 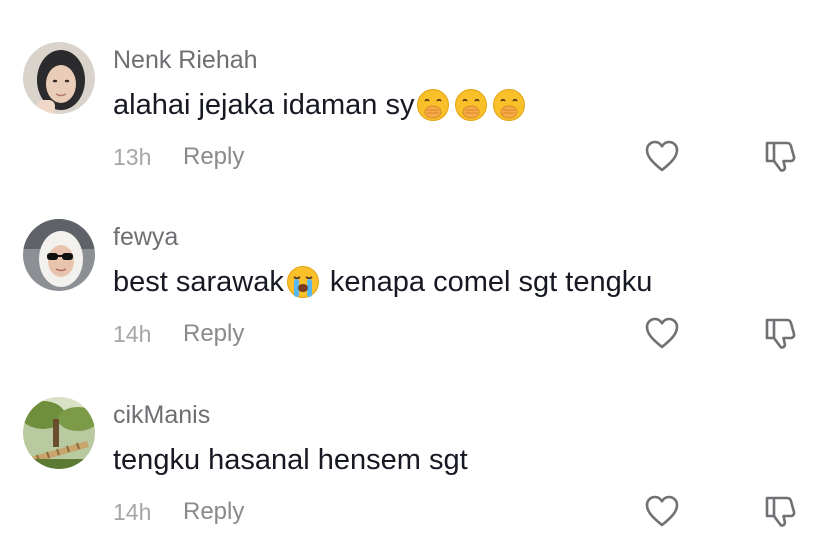 I want to click on comment-text: tengku hasanal hensem sgt, so click(x=290, y=460).